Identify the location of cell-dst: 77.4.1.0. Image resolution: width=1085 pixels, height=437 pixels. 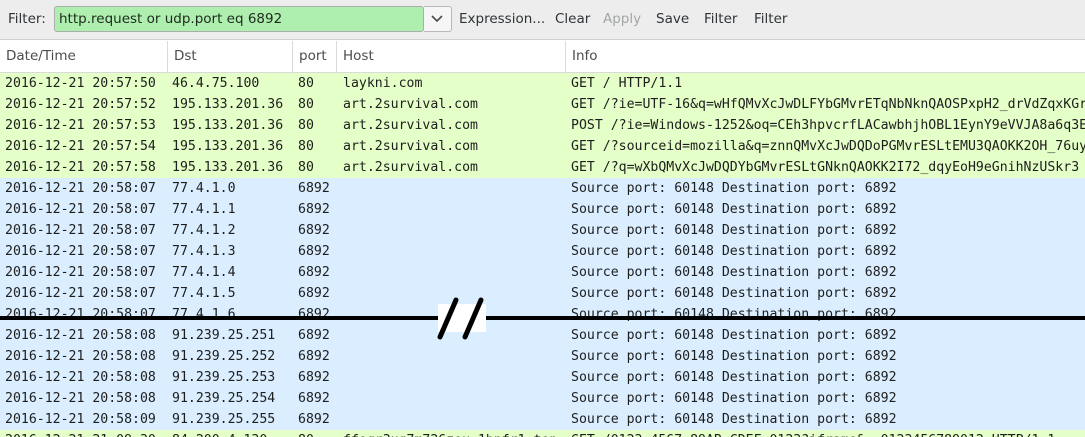
(204, 188).